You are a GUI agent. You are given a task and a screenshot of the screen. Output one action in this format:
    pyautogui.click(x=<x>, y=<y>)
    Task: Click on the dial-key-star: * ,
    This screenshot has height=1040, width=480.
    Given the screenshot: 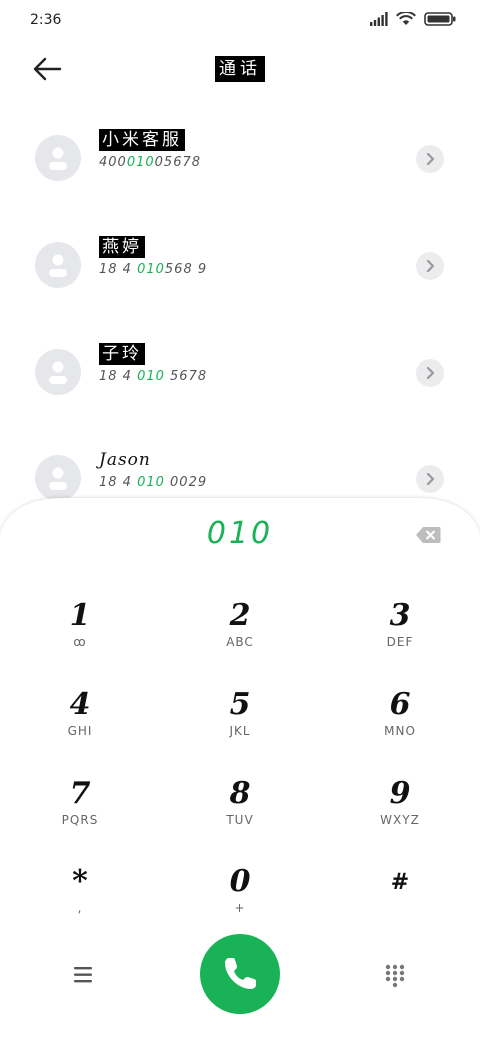 What is the action you would take?
    pyautogui.click(x=80, y=904)
    